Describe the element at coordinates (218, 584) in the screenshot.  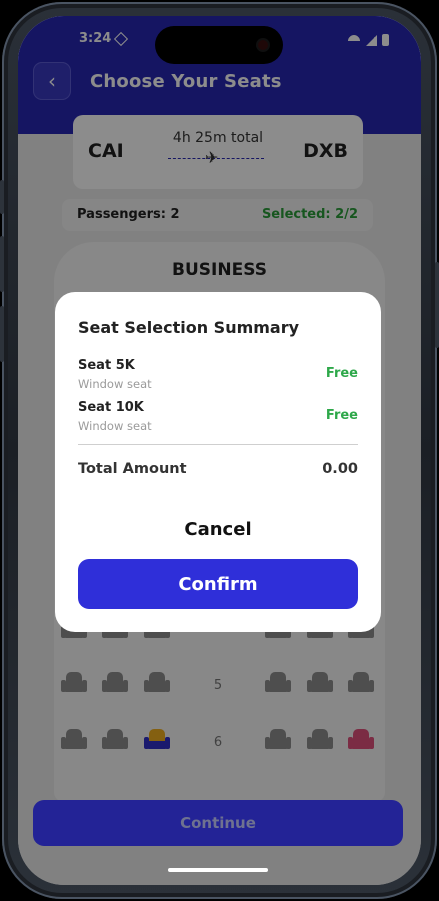
I see `confirm-button: Confirm` at that location.